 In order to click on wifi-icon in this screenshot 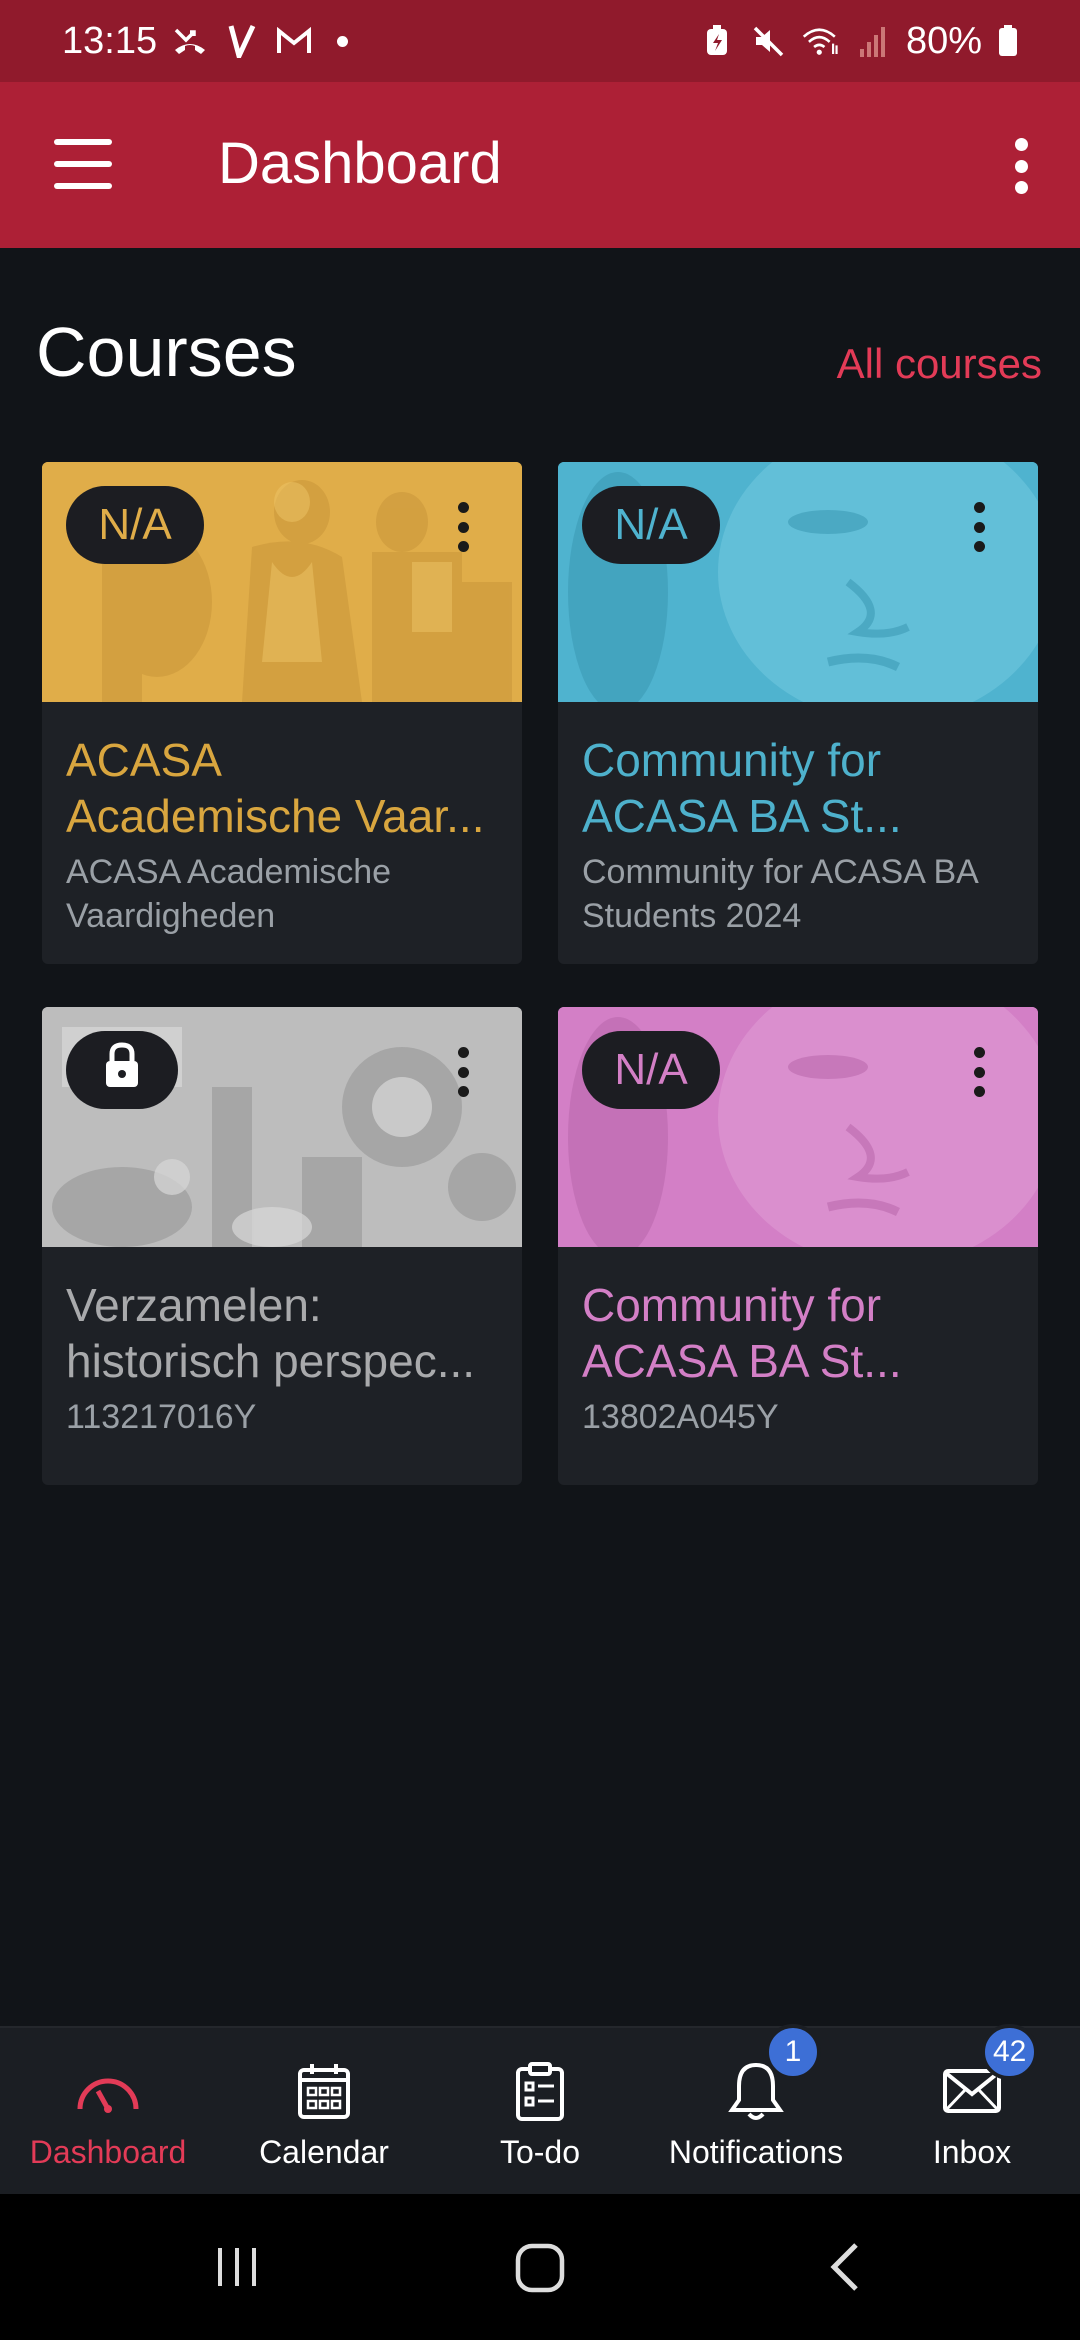, I will do `click(821, 41)`.